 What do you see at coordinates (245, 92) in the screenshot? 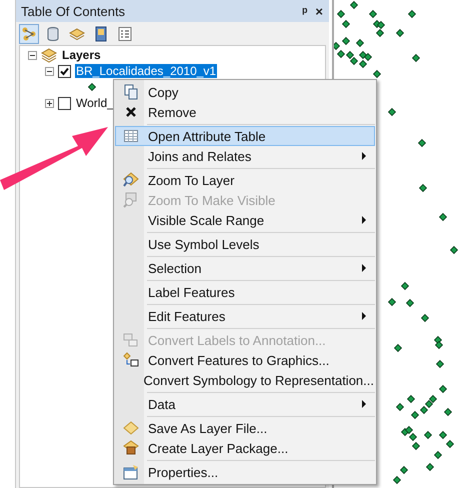
I see `menu-item: Copy` at bounding box center [245, 92].